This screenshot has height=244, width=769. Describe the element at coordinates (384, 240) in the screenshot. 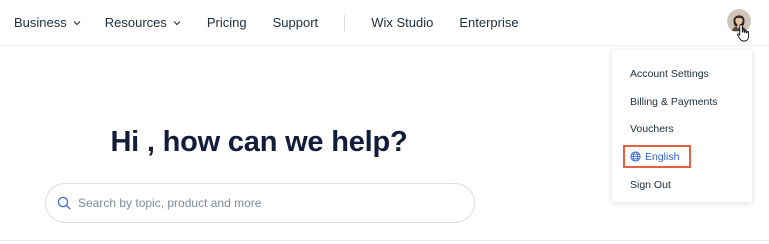

I see `section-divider` at that location.